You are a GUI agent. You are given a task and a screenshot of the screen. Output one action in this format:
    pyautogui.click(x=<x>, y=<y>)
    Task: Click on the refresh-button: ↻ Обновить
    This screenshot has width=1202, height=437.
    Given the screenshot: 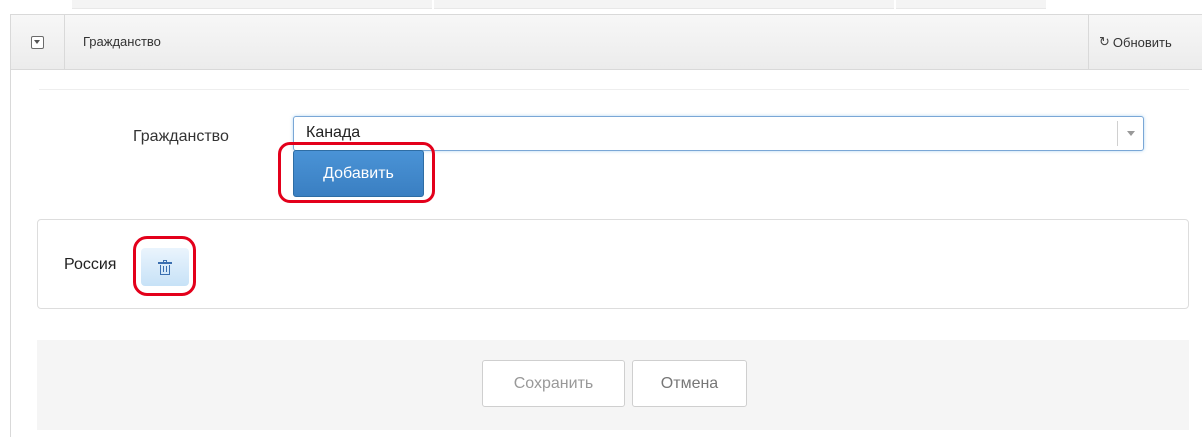 What is the action you would take?
    pyautogui.click(x=1145, y=42)
    